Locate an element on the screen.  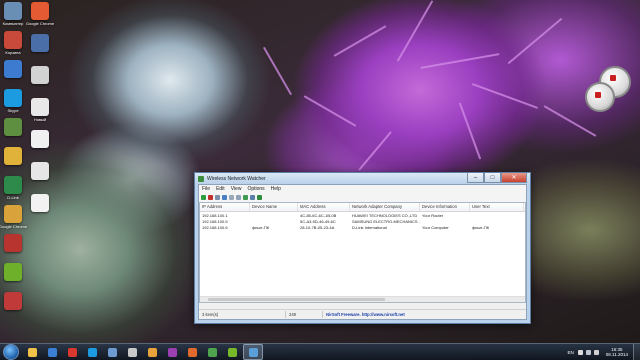
menu-help: Help is located at coordinates (276, 189).